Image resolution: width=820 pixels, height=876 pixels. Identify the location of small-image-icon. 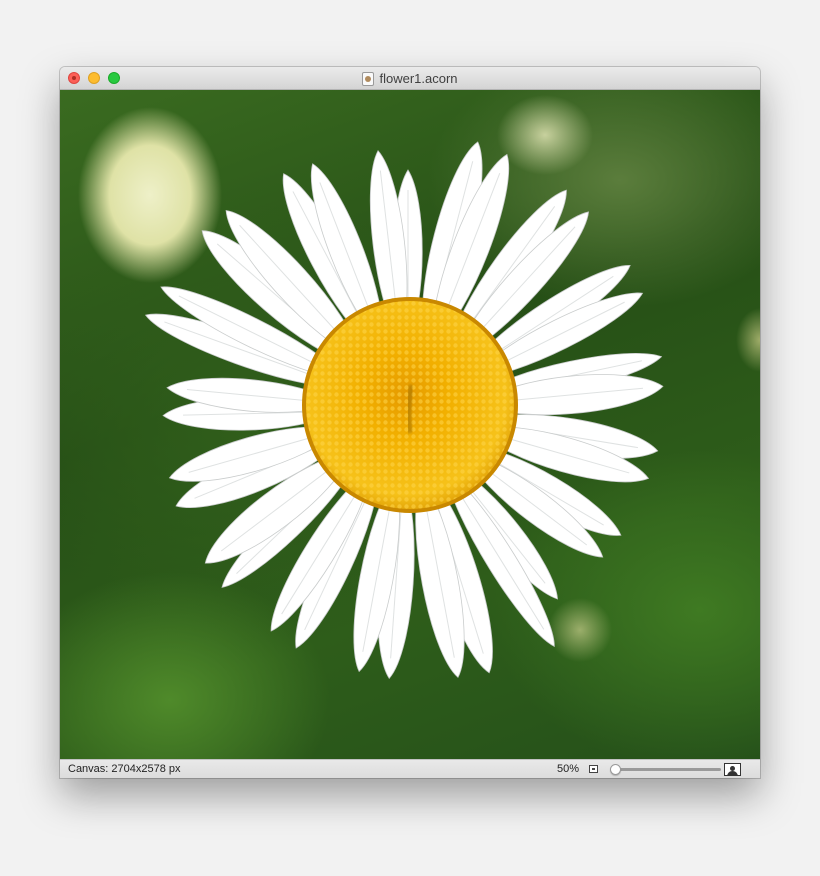
(593, 769).